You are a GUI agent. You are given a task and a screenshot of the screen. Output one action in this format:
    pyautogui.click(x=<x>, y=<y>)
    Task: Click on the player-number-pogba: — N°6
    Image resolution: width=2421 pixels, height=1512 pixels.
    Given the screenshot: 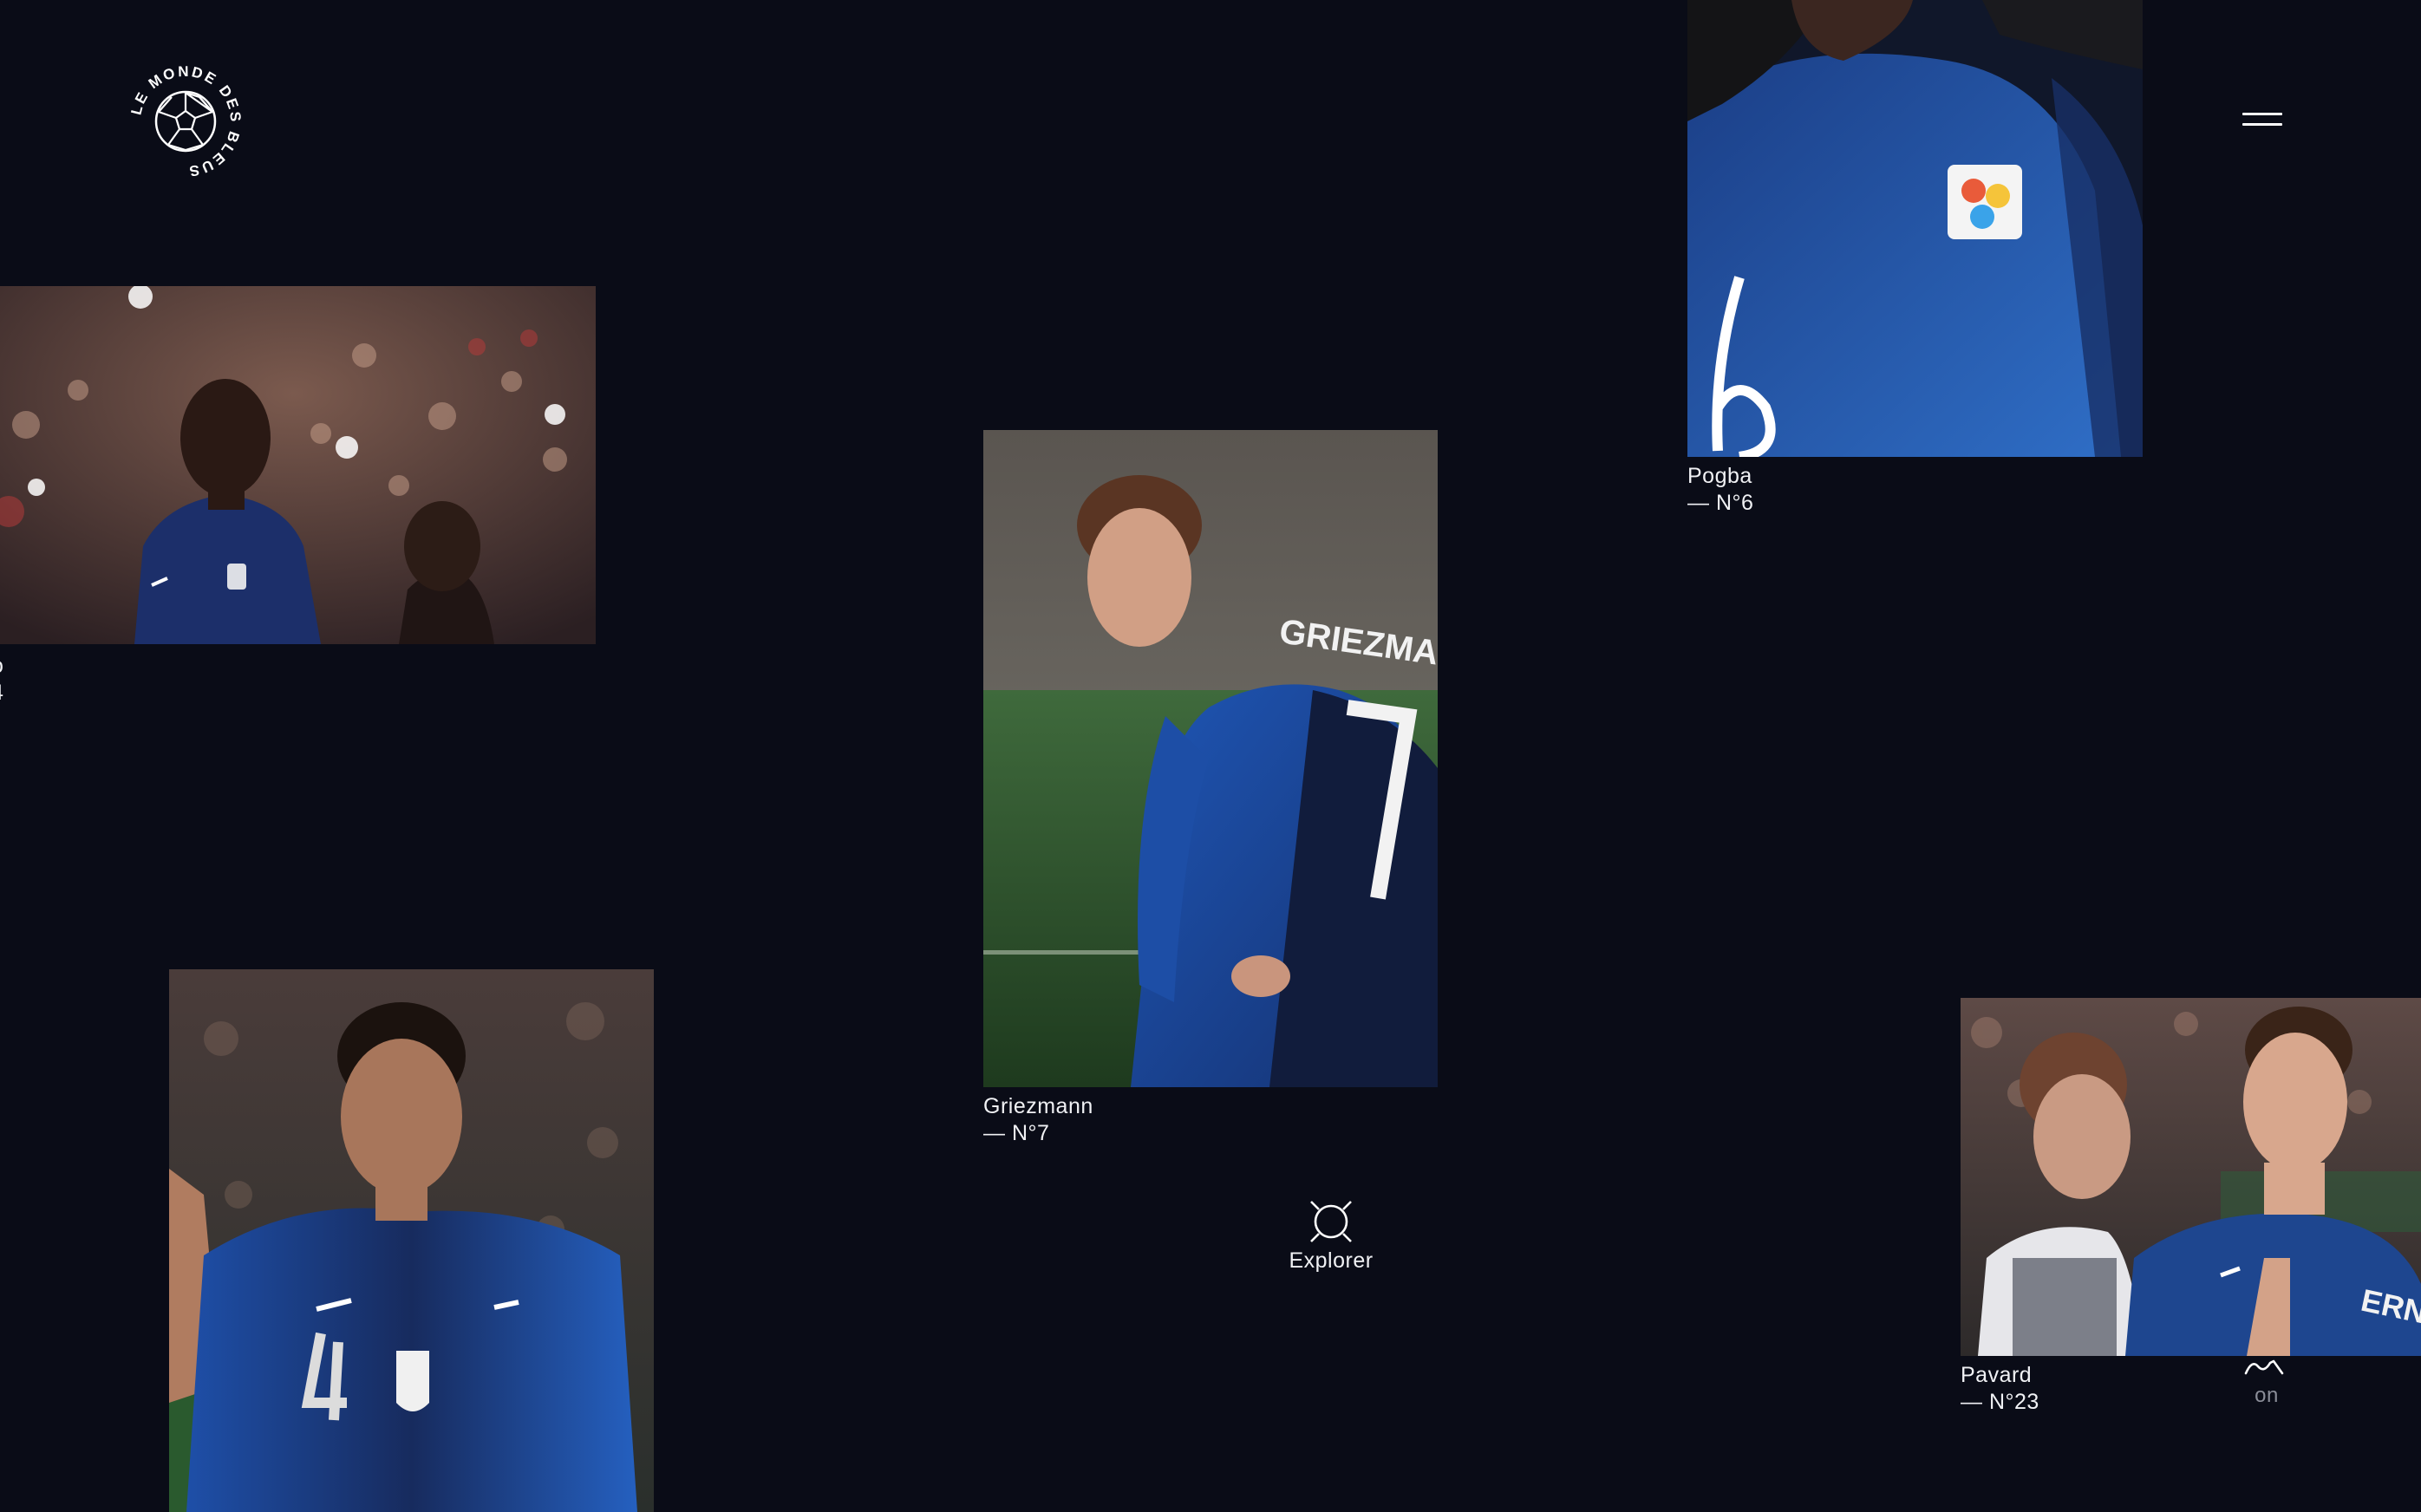 What is the action you would take?
    pyautogui.click(x=1720, y=503)
    